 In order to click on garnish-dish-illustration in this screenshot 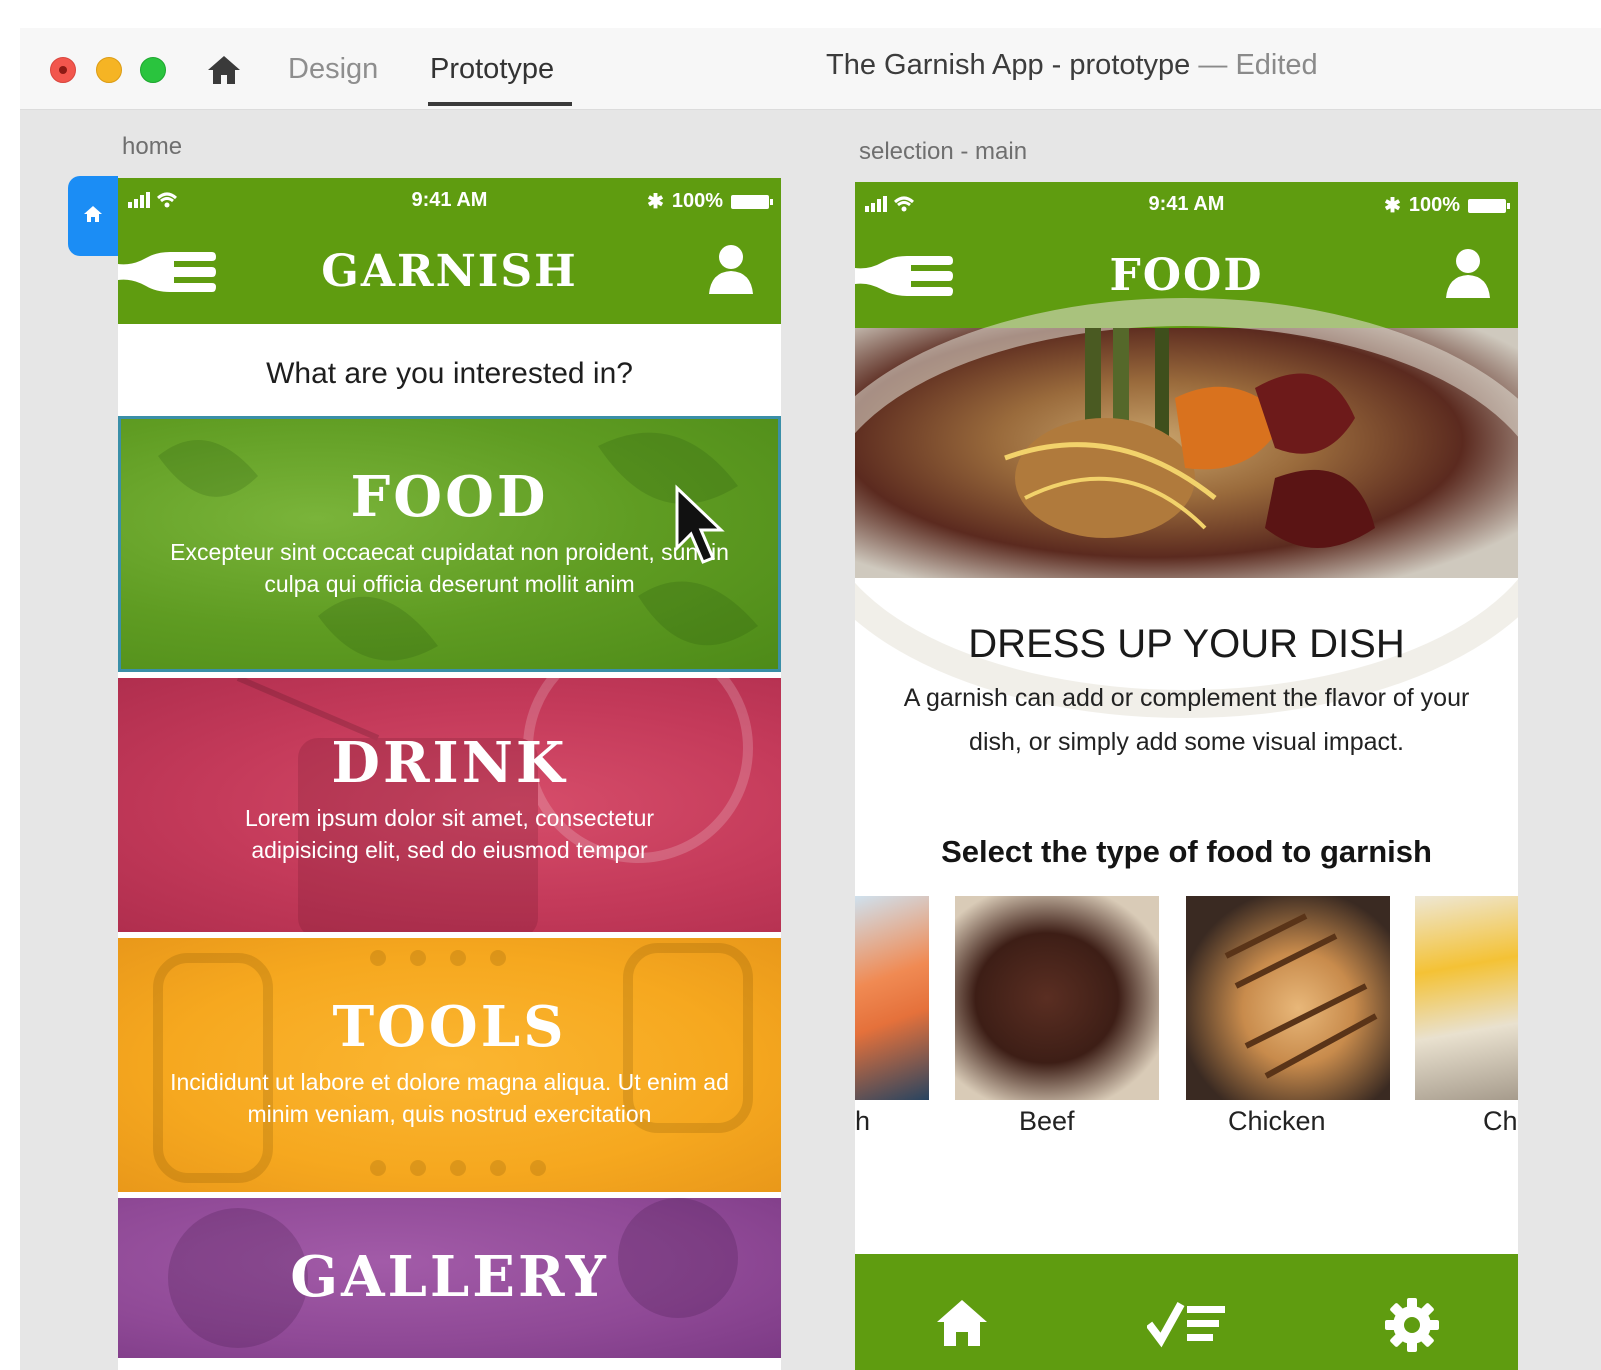, I will do `click(1189, 438)`.